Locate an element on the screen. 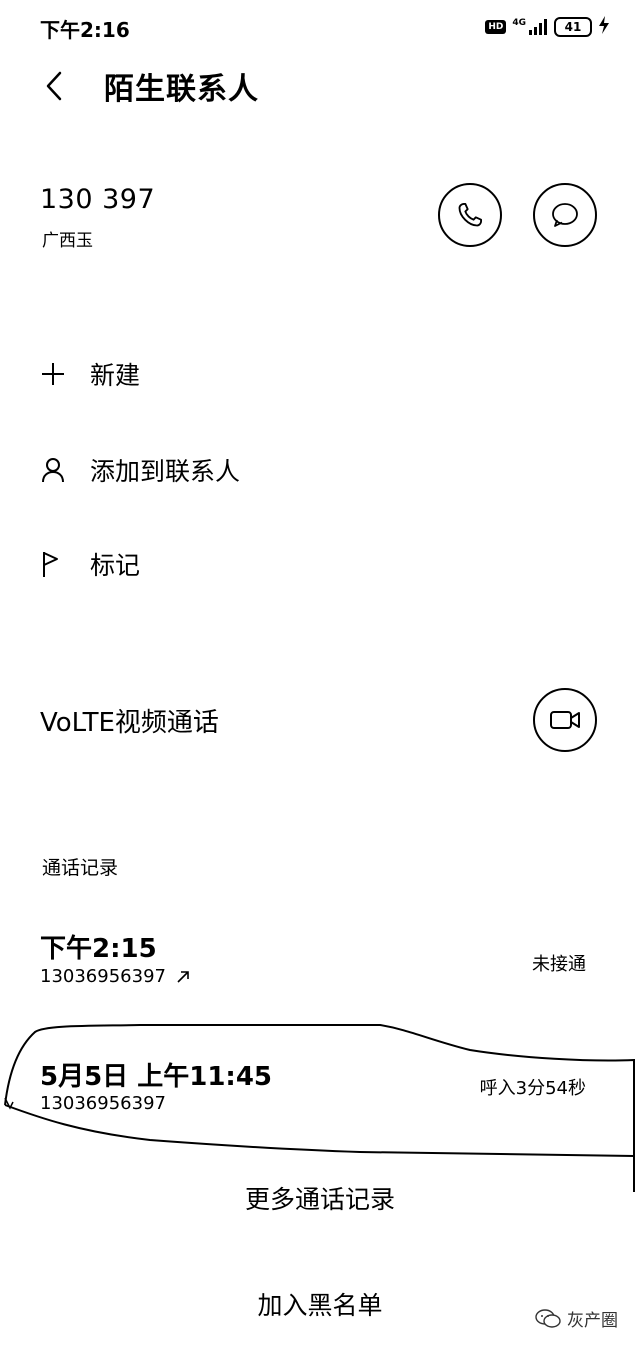 The width and height of the screenshot is (640, 1345). video-camera-icon is located at coordinates (565, 720).